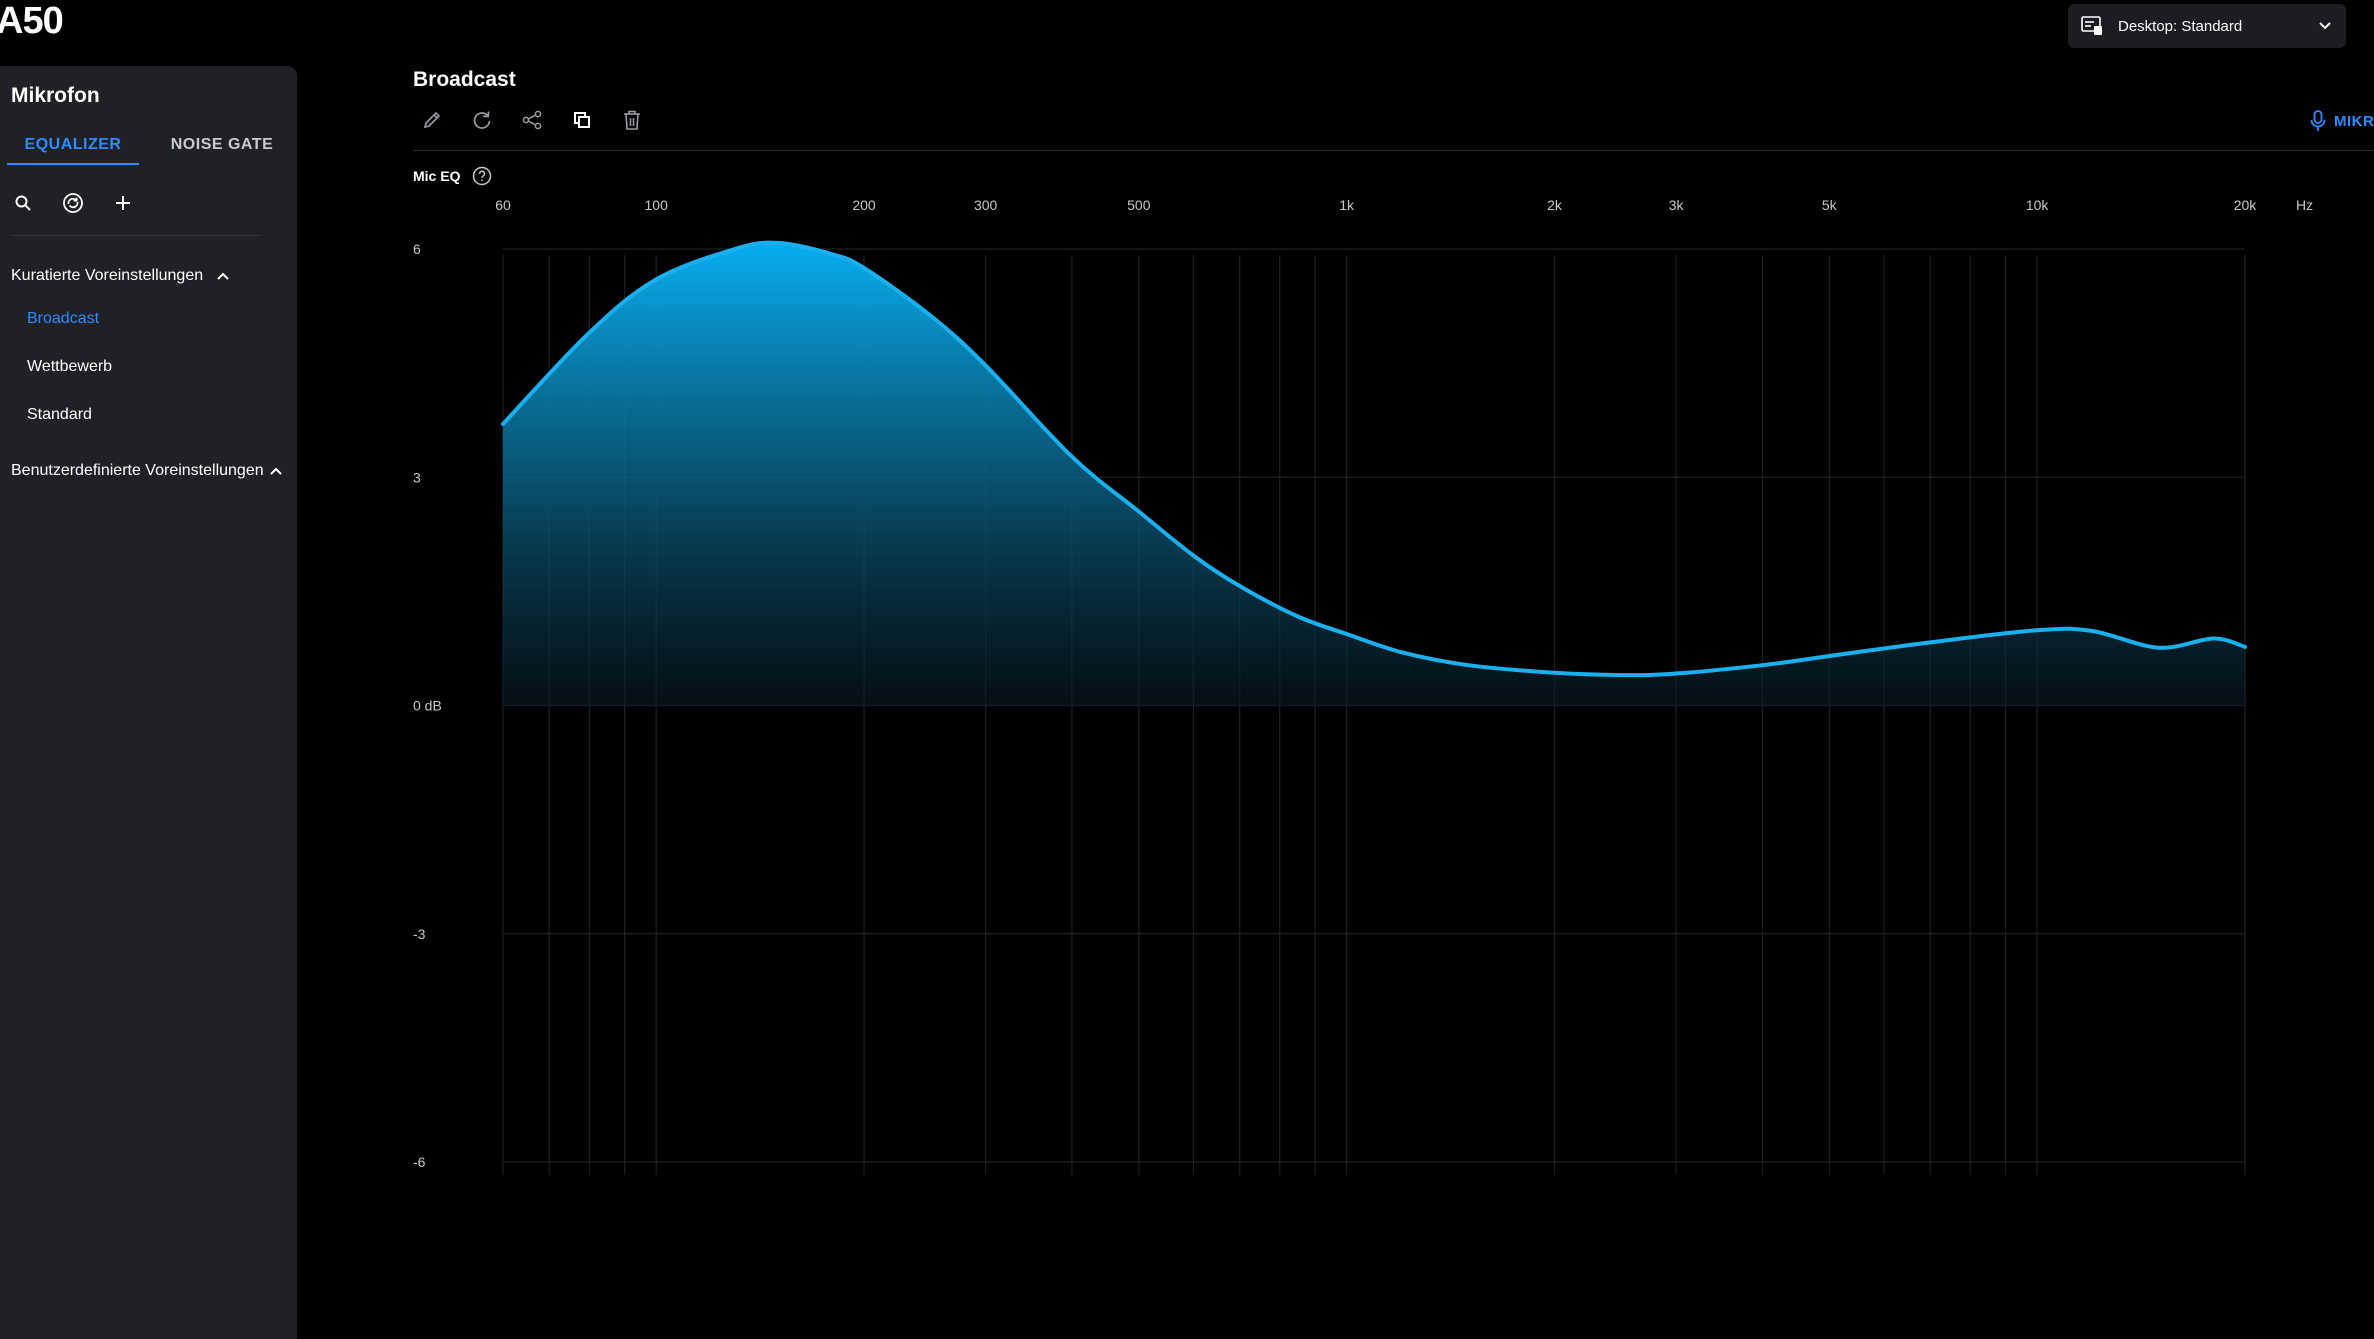  What do you see at coordinates (419, 1162) in the screenshot?
I see `y-tick-label: -6` at bounding box center [419, 1162].